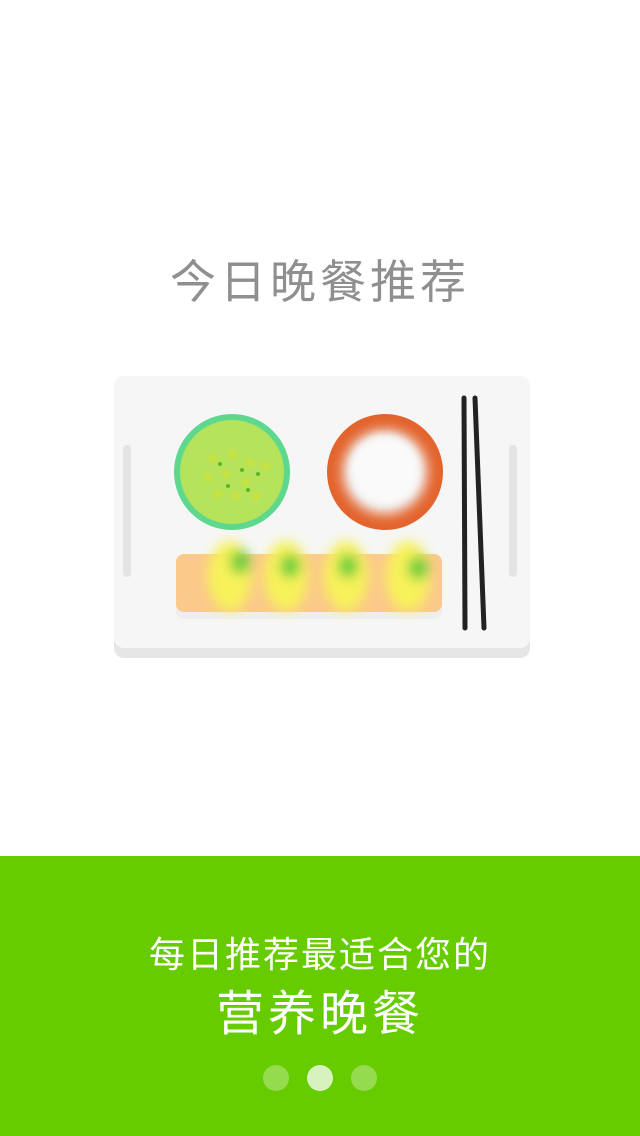  Describe the element at coordinates (319, 955) in the screenshot. I see `subtitle-text: 每日推荐最适合您的` at that location.